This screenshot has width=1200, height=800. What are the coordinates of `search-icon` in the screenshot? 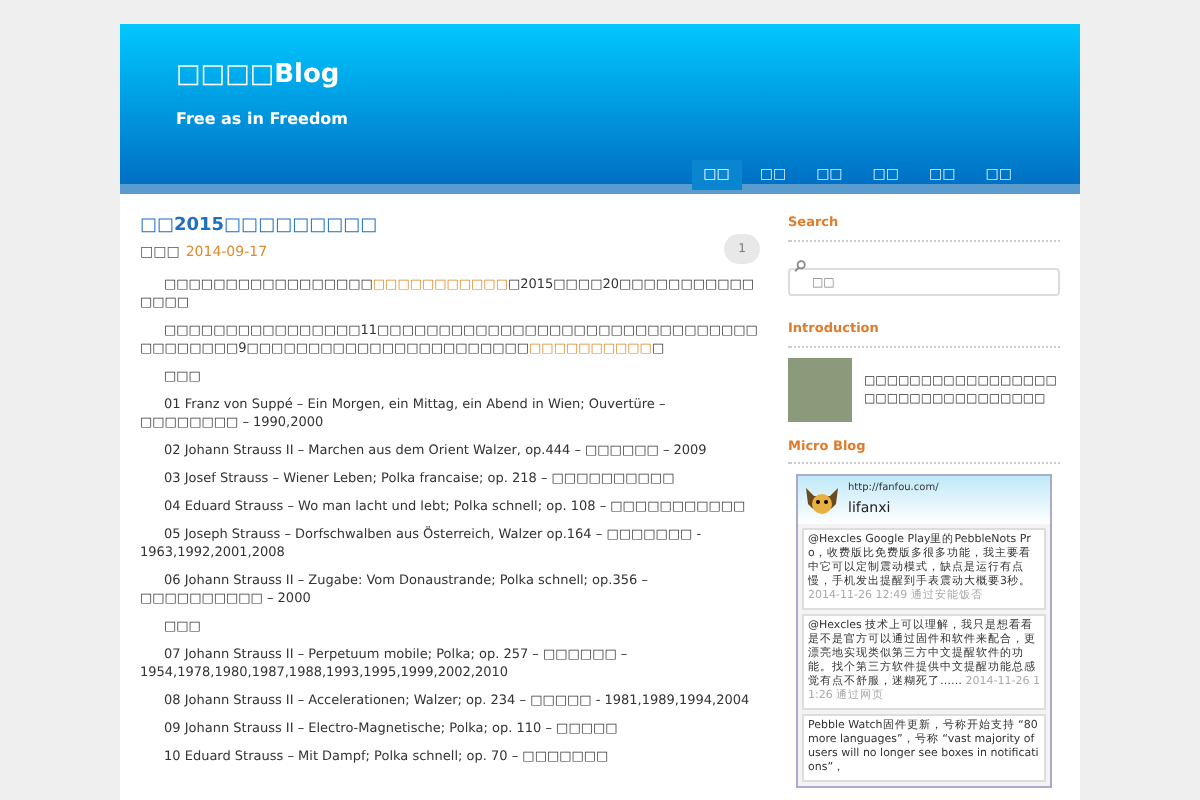 It's located at (800, 265).